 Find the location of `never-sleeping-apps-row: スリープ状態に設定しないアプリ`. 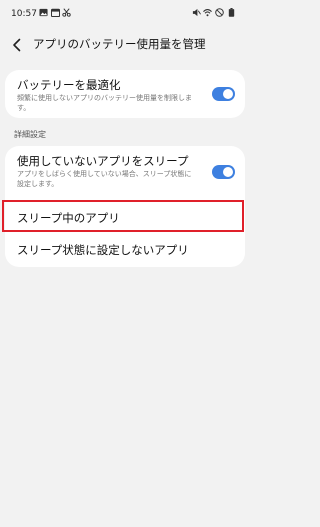

never-sleeping-apps-row: スリープ状態に設定しないアプリ is located at coordinates (125, 250).